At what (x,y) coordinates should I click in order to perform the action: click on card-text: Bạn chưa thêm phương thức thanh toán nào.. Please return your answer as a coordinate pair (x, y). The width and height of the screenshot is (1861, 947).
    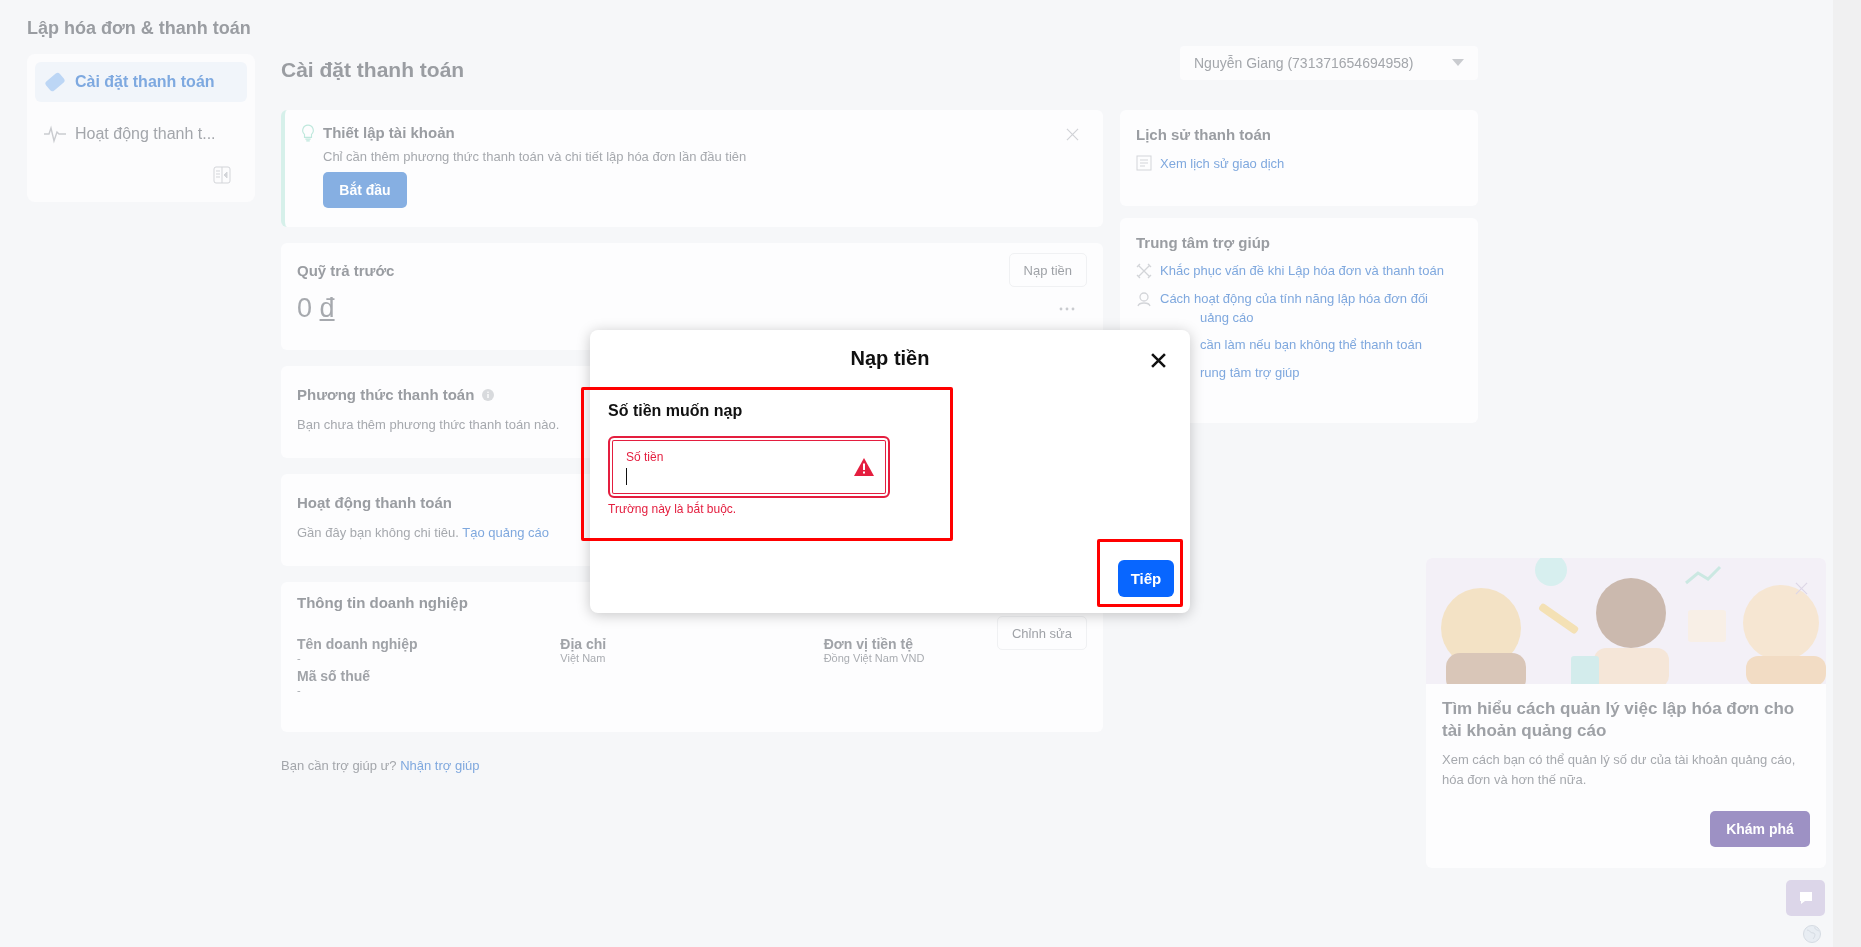
    Looking at the image, I should click on (428, 424).